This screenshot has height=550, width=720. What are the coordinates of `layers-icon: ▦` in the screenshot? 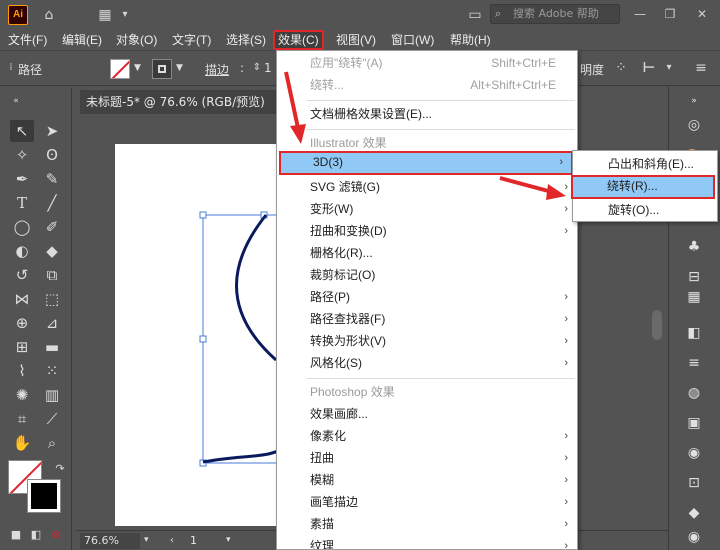 It's located at (694, 297).